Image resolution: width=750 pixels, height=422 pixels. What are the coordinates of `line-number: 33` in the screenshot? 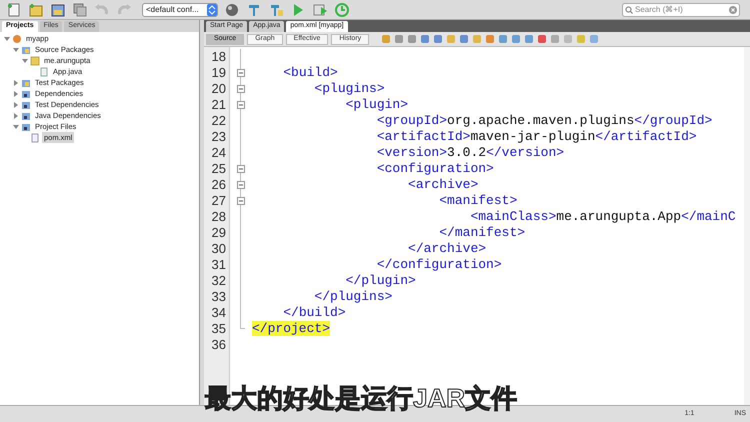 It's located at (218, 297).